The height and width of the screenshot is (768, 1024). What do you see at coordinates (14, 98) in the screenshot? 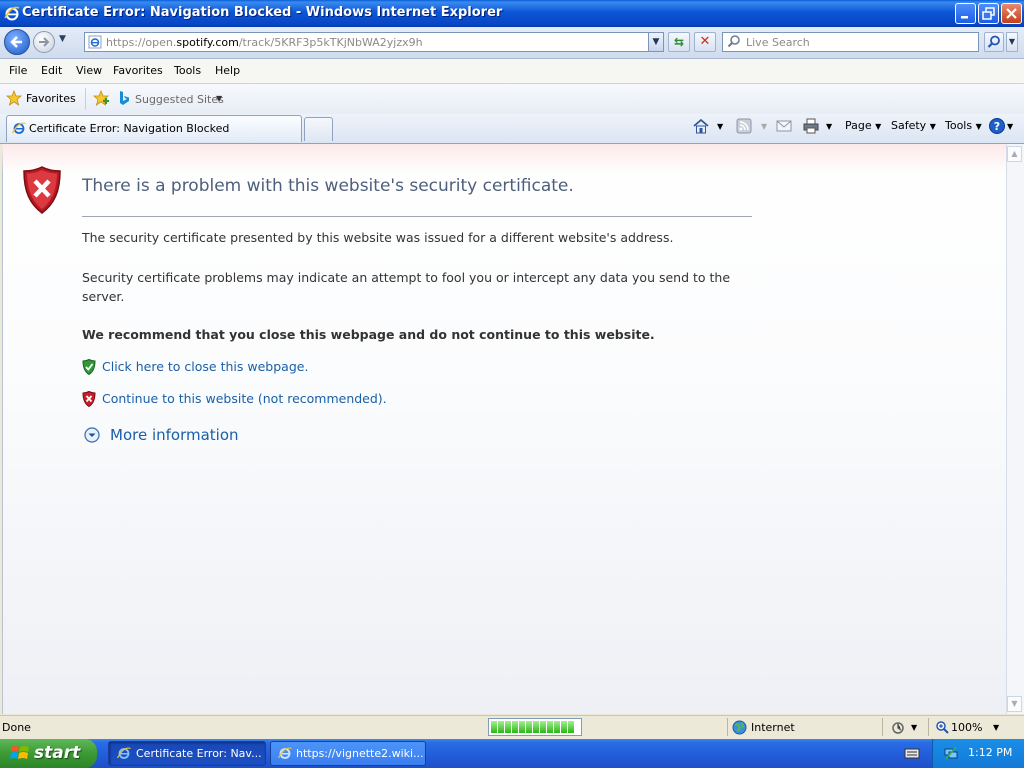
I see `favorites-star-icon` at bounding box center [14, 98].